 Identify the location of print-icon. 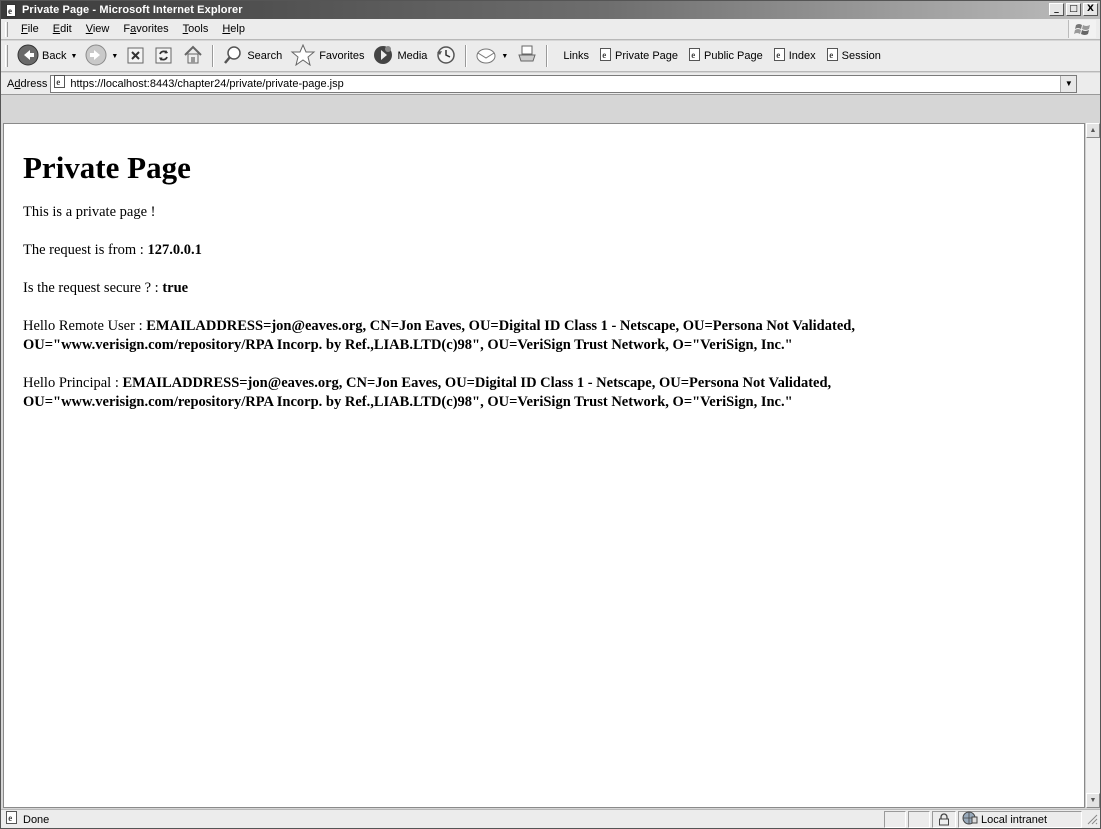
(527, 56).